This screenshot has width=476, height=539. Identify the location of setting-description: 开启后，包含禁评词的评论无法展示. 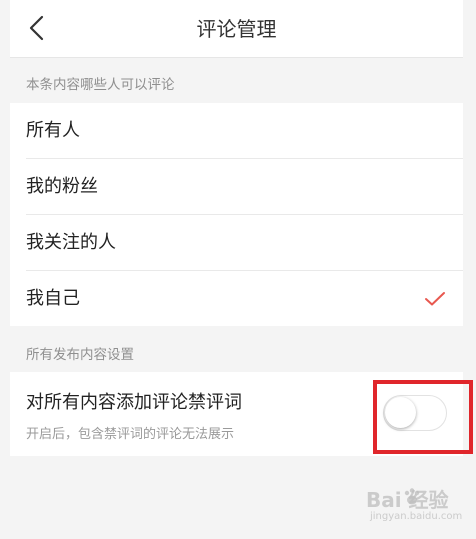
(130, 434).